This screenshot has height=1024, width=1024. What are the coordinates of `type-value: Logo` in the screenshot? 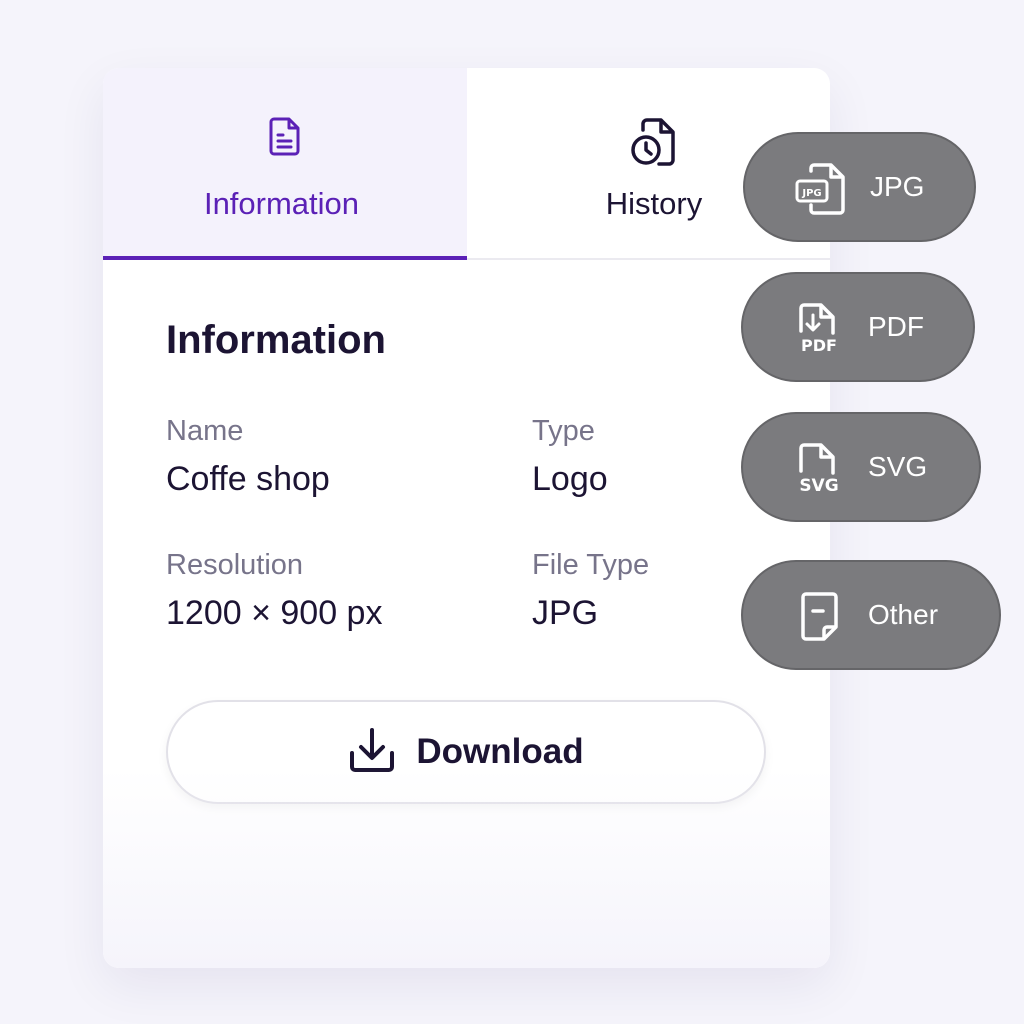 It's located at (570, 479).